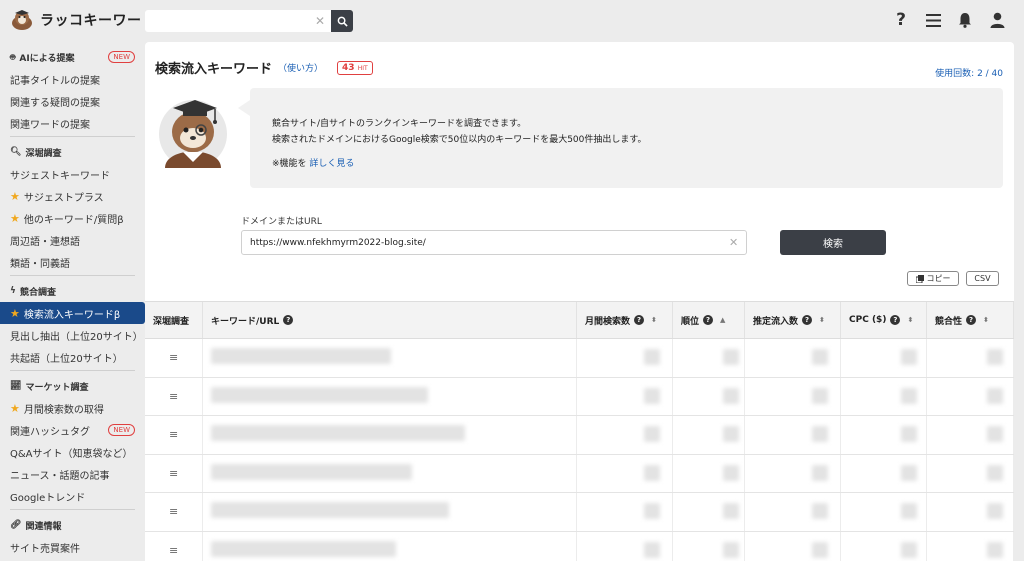 This screenshot has height=561, width=1024. Describe the element at coordinates (16, 386) in the screenshot. I see `chart-icon: 📈︎` at that location.